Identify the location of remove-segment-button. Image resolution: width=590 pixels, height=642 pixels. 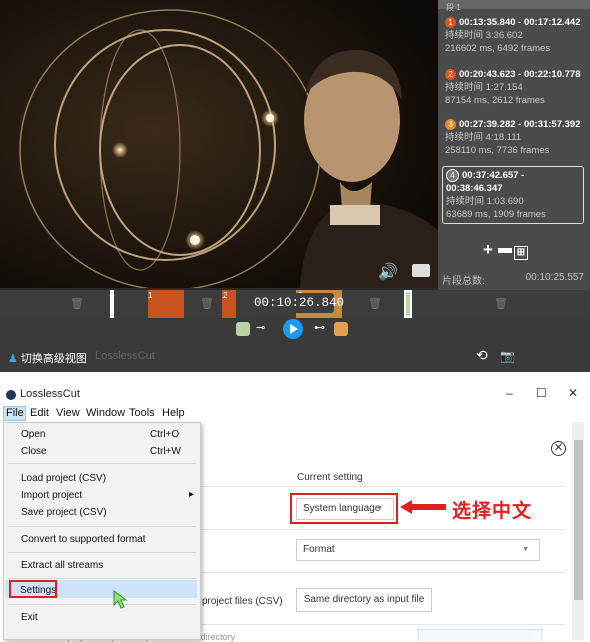
(505, 251).